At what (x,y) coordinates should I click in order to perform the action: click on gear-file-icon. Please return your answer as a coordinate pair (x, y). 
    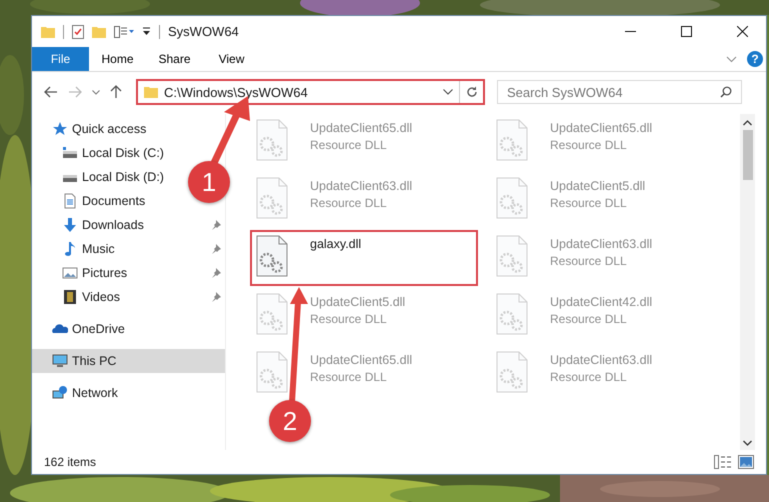
    Looking at the image, I should click on (272, 256).